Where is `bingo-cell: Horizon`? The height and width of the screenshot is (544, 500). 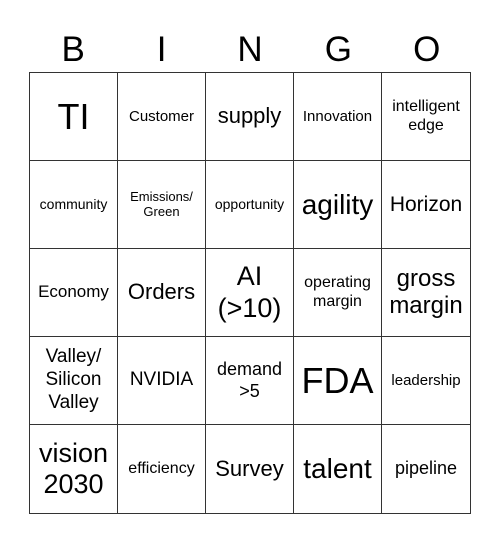
bingo-cell: Horizon is located at coordinates (426, 205).